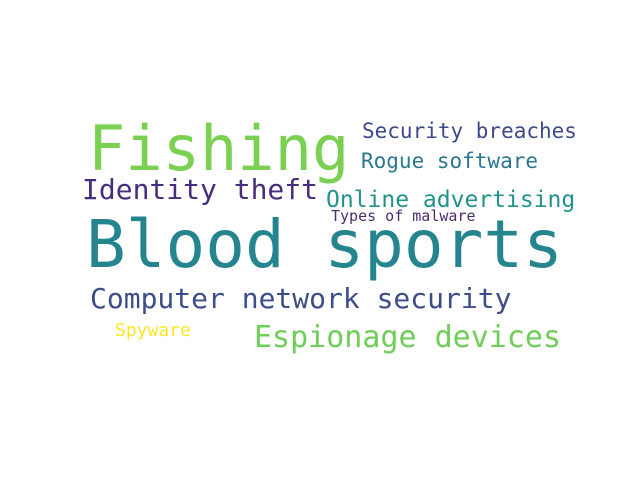 The image size is (640, 480). What do you see at coordinates (219, 148) in the screenshot?
I see `word-fishing: Fishing` at bounding box center [219, 148].